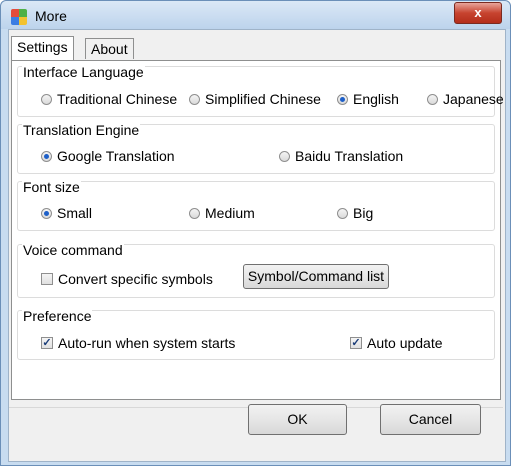  What do you see at coordinates (83, 72) in the screenshot?
I see `interface-language-title: Interface Language` at bounding box center [83, 72].